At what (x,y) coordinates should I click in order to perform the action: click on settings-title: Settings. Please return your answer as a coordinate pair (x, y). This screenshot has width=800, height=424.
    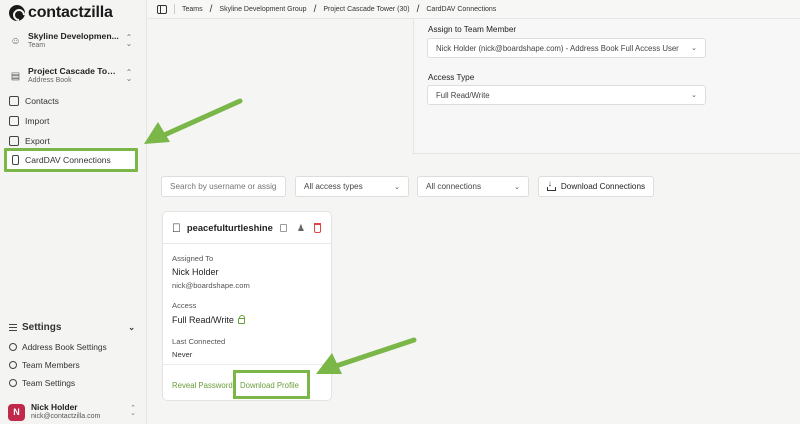
    Looking at the image, I should click on (42, 327).